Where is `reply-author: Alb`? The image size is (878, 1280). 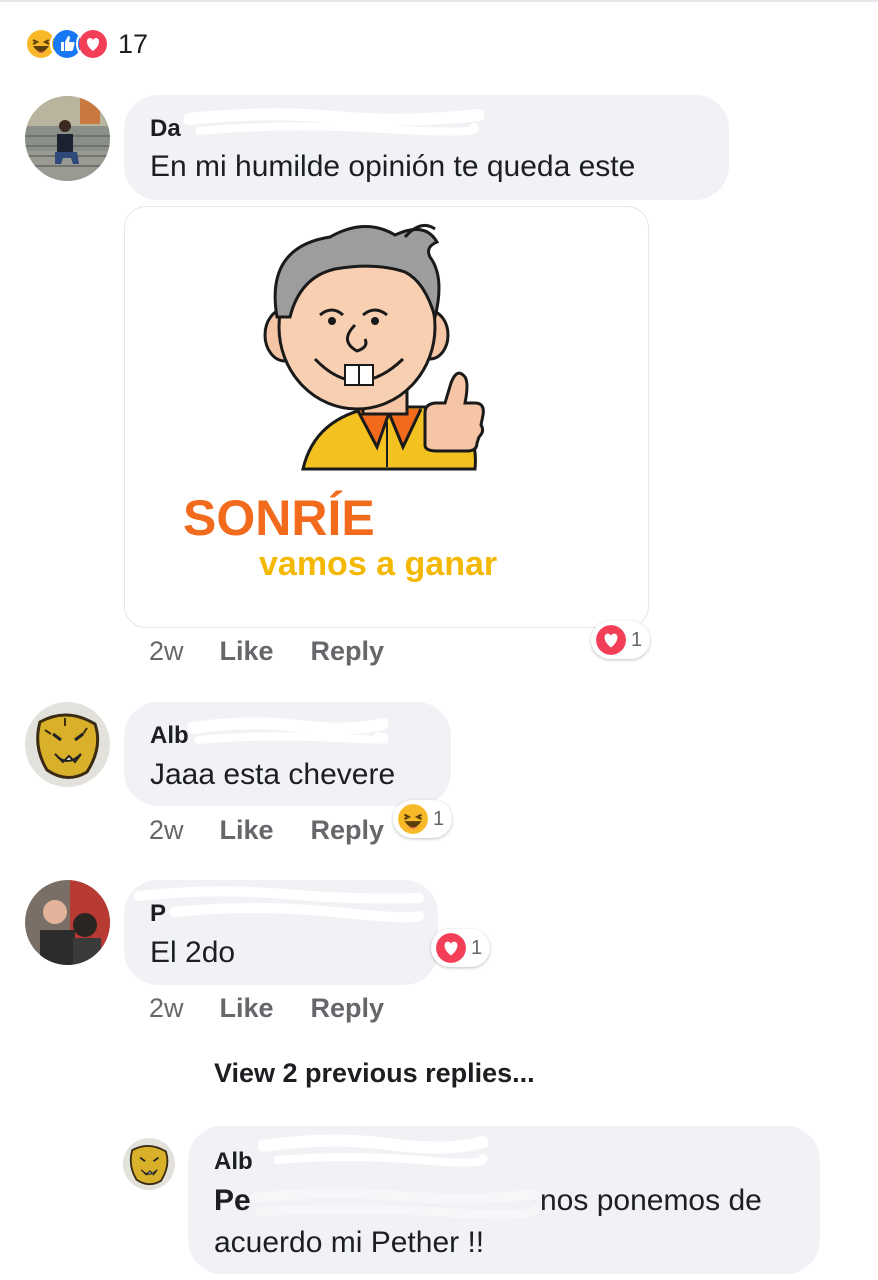
reply-author: Alb is located at coordinates (233, 1162).